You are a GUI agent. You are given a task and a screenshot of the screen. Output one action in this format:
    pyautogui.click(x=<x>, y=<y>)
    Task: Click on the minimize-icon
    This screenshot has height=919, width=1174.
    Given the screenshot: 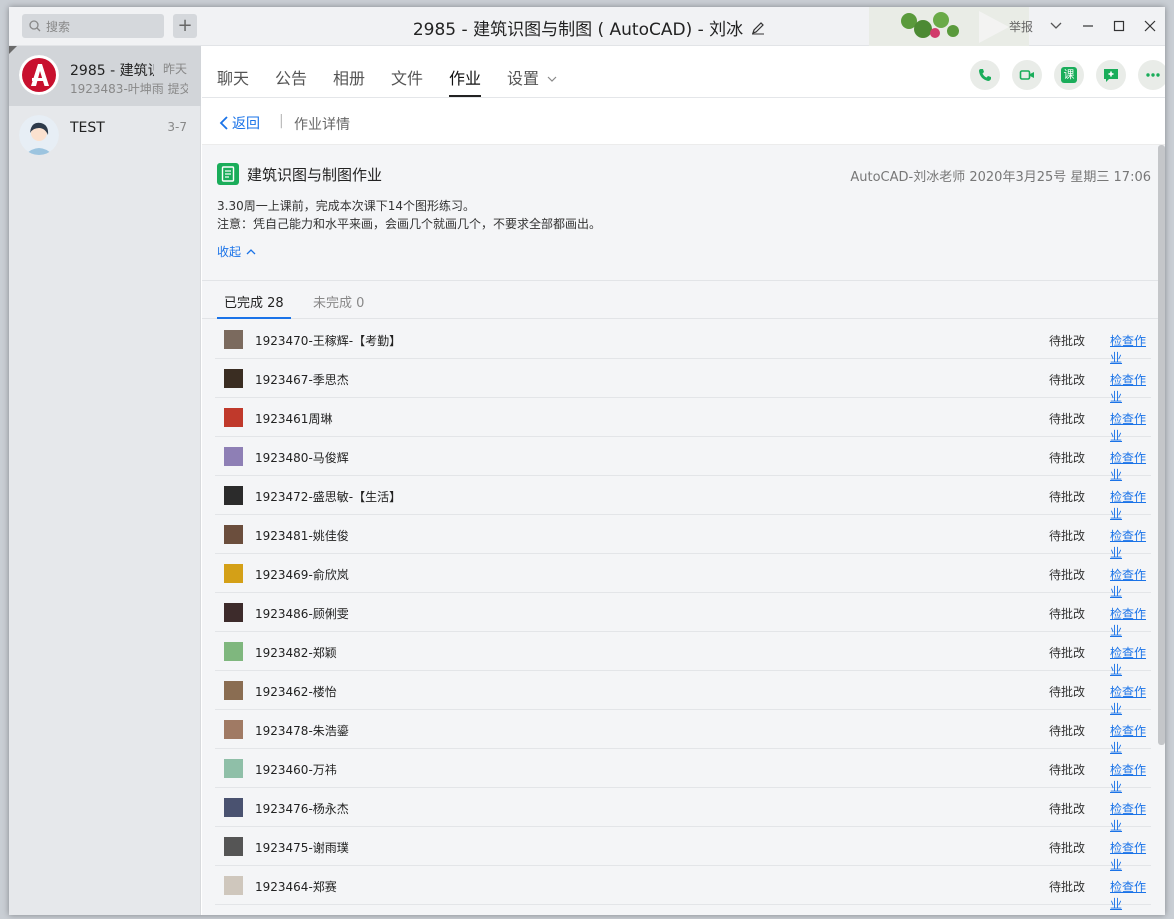 What is the action you would take?
    pyautogui.click(x=1088, y=26)
    